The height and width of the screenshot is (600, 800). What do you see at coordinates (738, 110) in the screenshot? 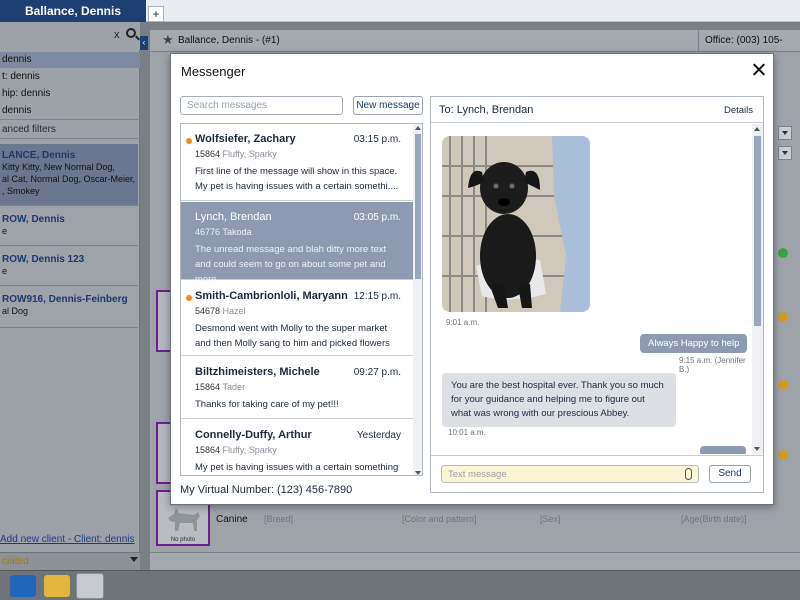
I see `details-link: Details` at bounding box center [738, 110].